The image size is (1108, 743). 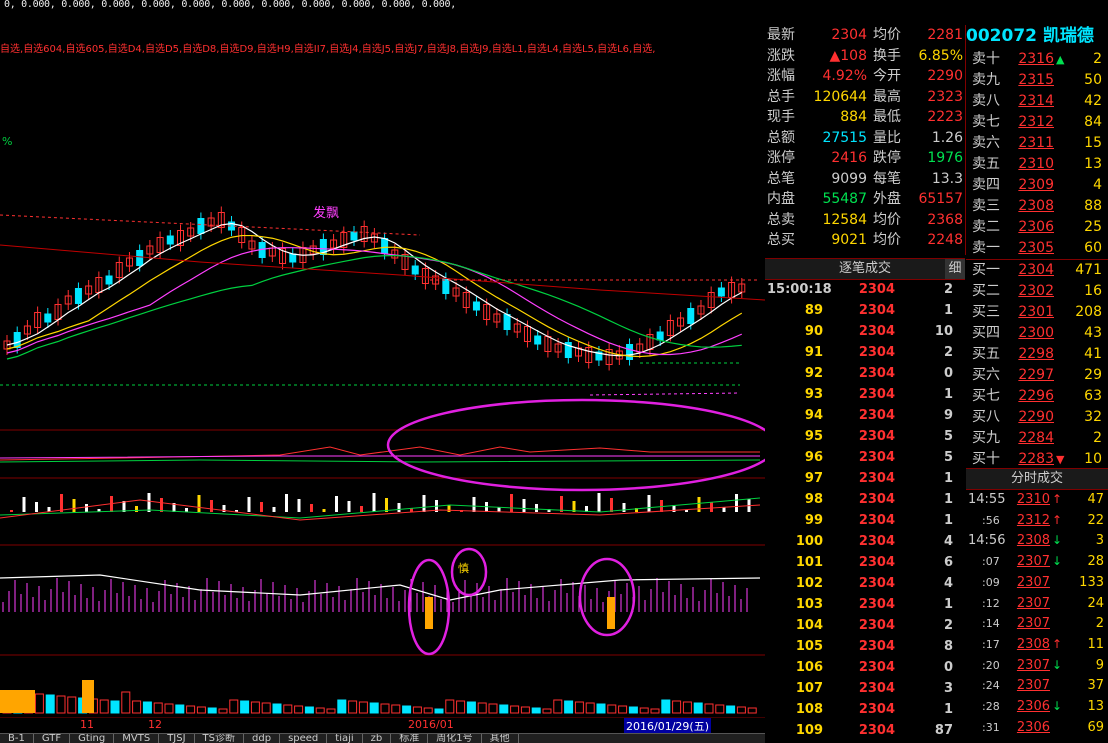 What do you see at coordinates (262, 738) in the screenshot?
I see `indicator-tab: ddp` at bounding box center [262, 738].